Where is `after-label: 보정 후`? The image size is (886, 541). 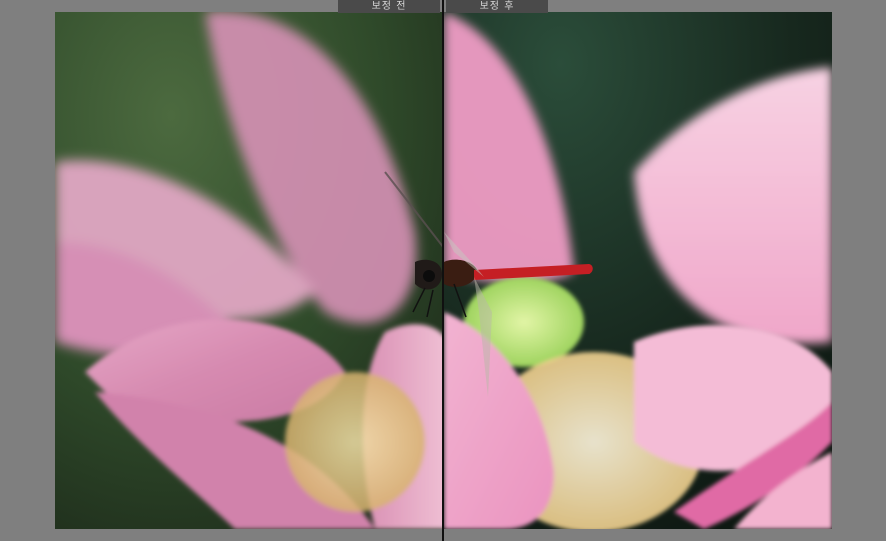
after-label: 보정 후 is located at coordinates (497, 6).